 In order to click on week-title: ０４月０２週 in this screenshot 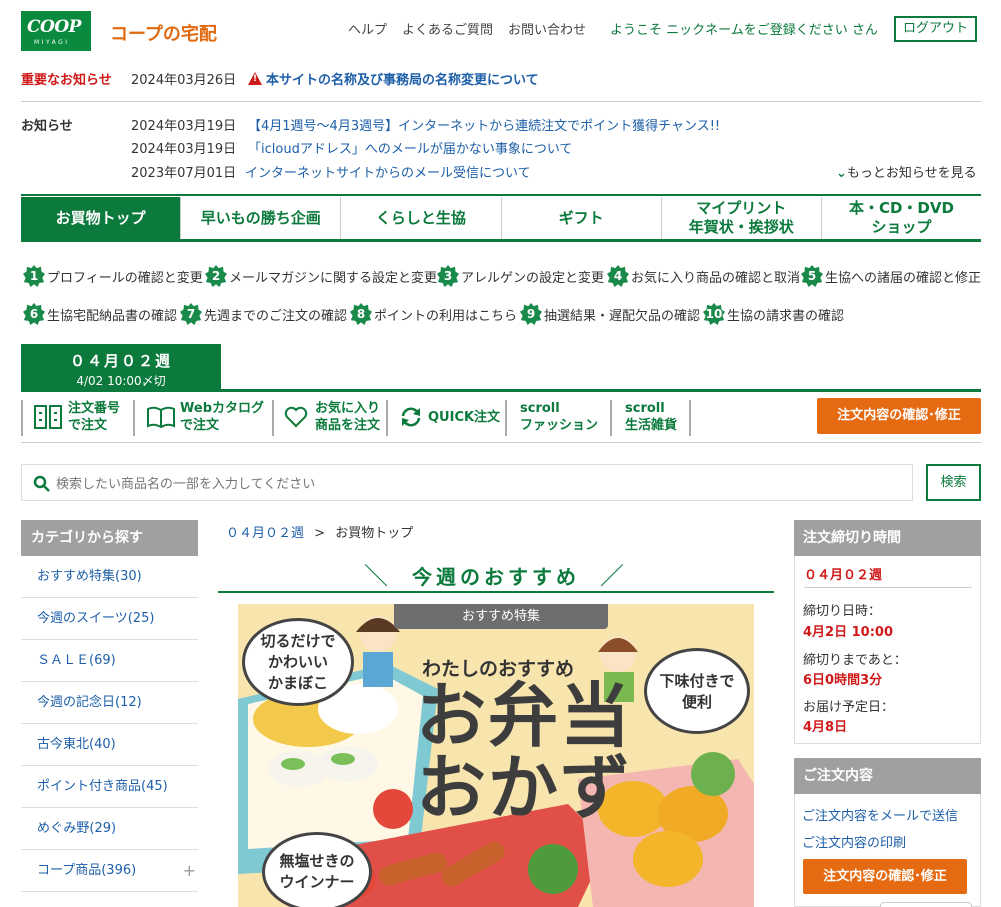, I will do `click(120, 361)`.